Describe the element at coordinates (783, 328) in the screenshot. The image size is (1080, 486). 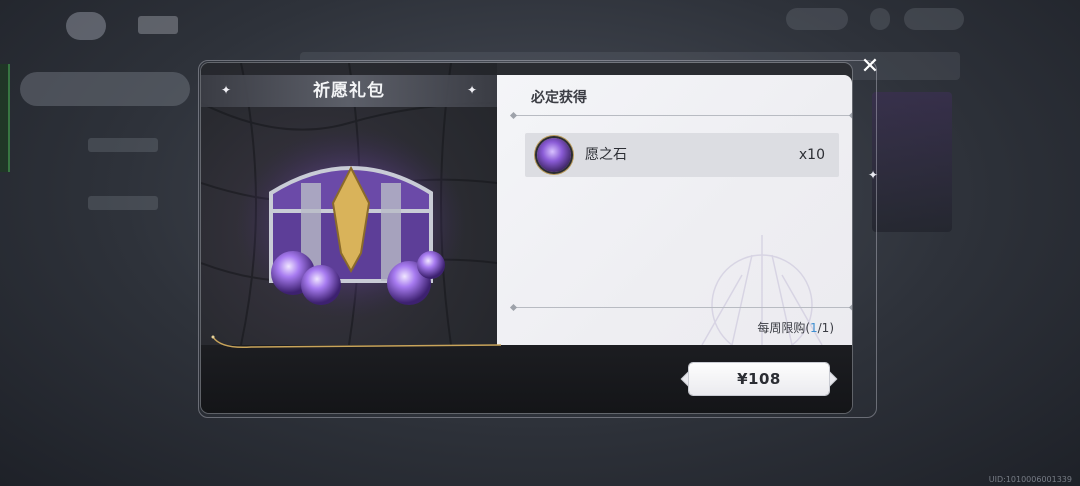
I see `limit-label: 每周限购(` at that location.